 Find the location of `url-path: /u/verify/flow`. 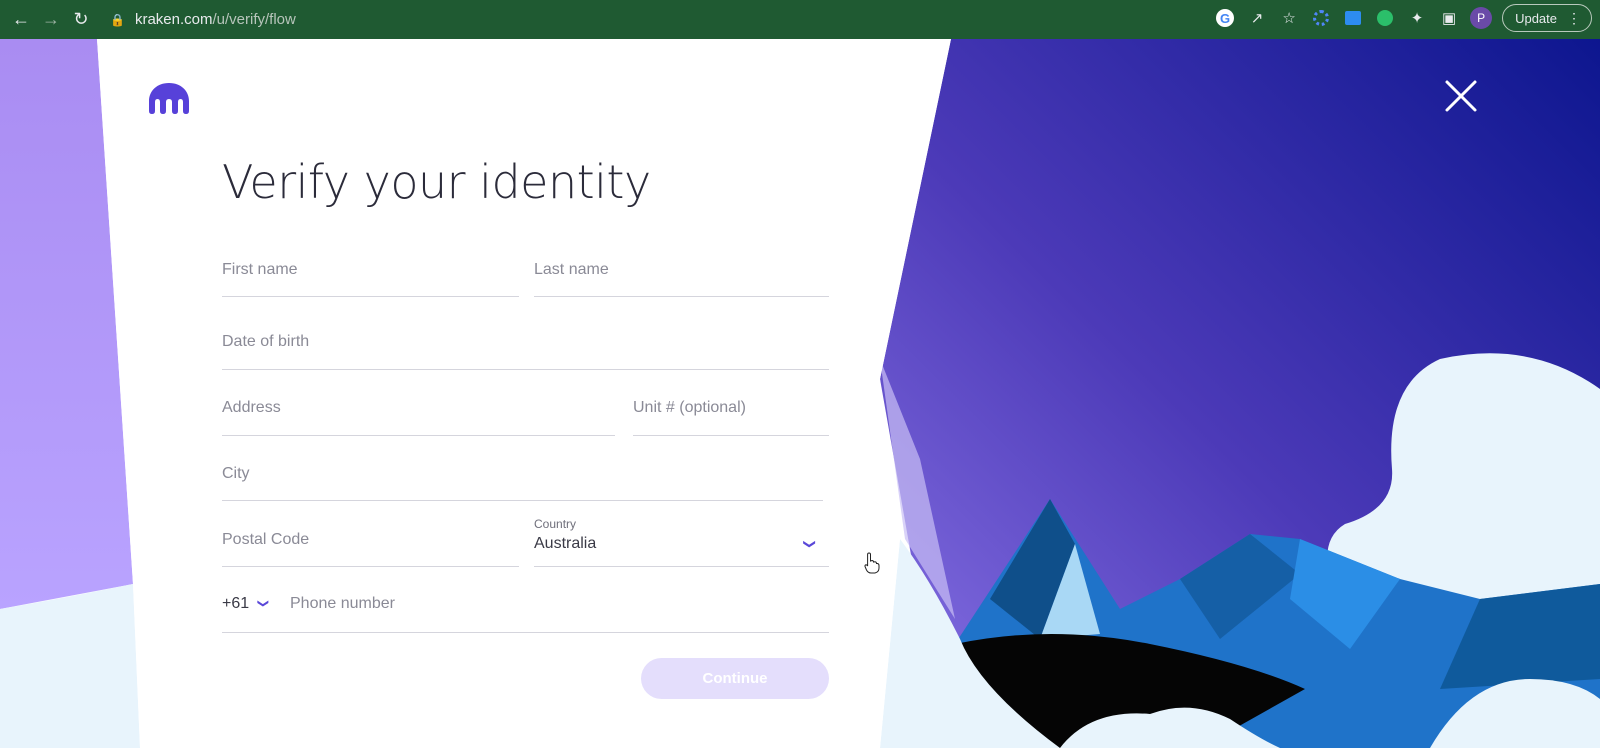

url-path: /u/verify/flow is located at coordinates (254, 19).